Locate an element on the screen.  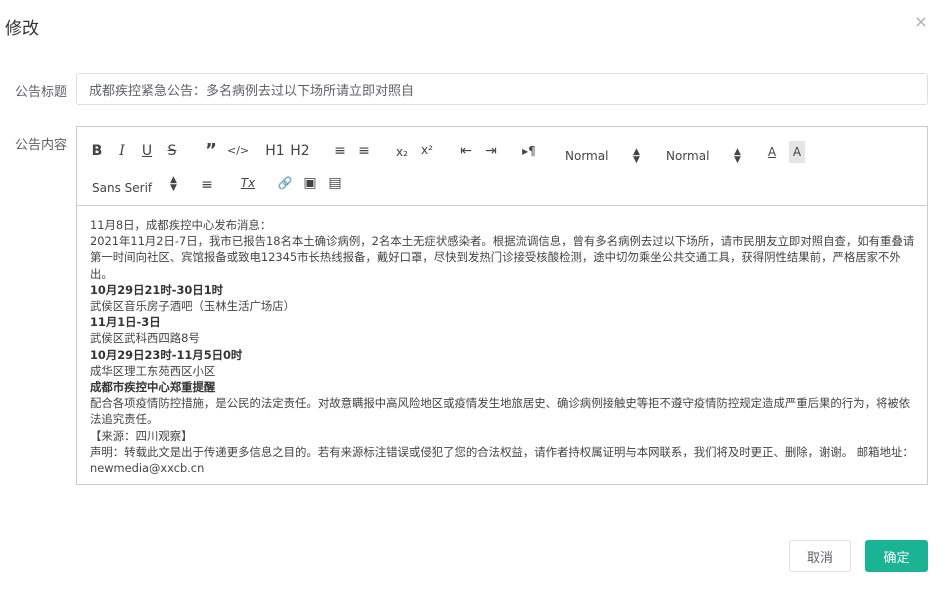
clean-format-button: Tx is located at coordinates (248, 183).